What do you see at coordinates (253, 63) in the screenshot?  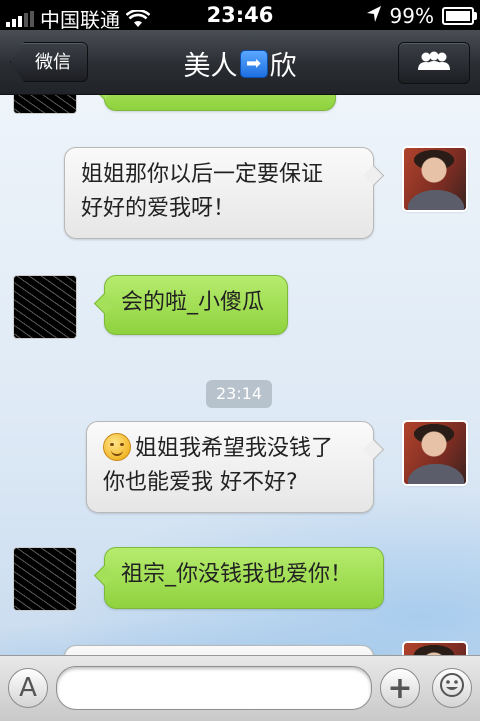 I see `arrow-right-icon: ➡` at bounding box center [253, 63].